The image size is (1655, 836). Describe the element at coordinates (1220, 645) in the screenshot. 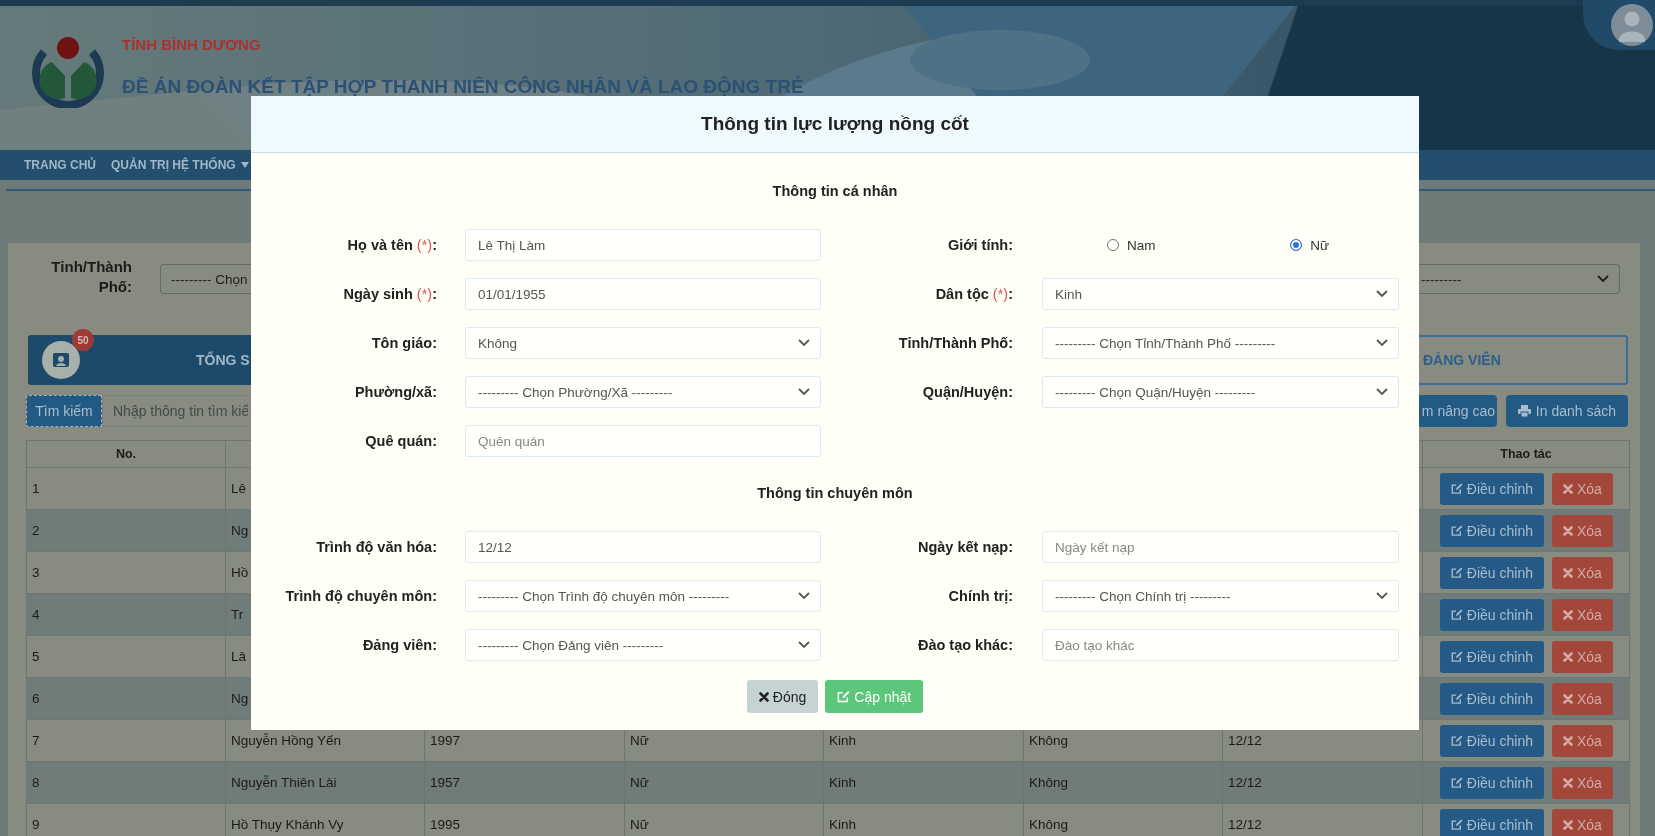

I see `input-field: Đào tạo khác` at that location.